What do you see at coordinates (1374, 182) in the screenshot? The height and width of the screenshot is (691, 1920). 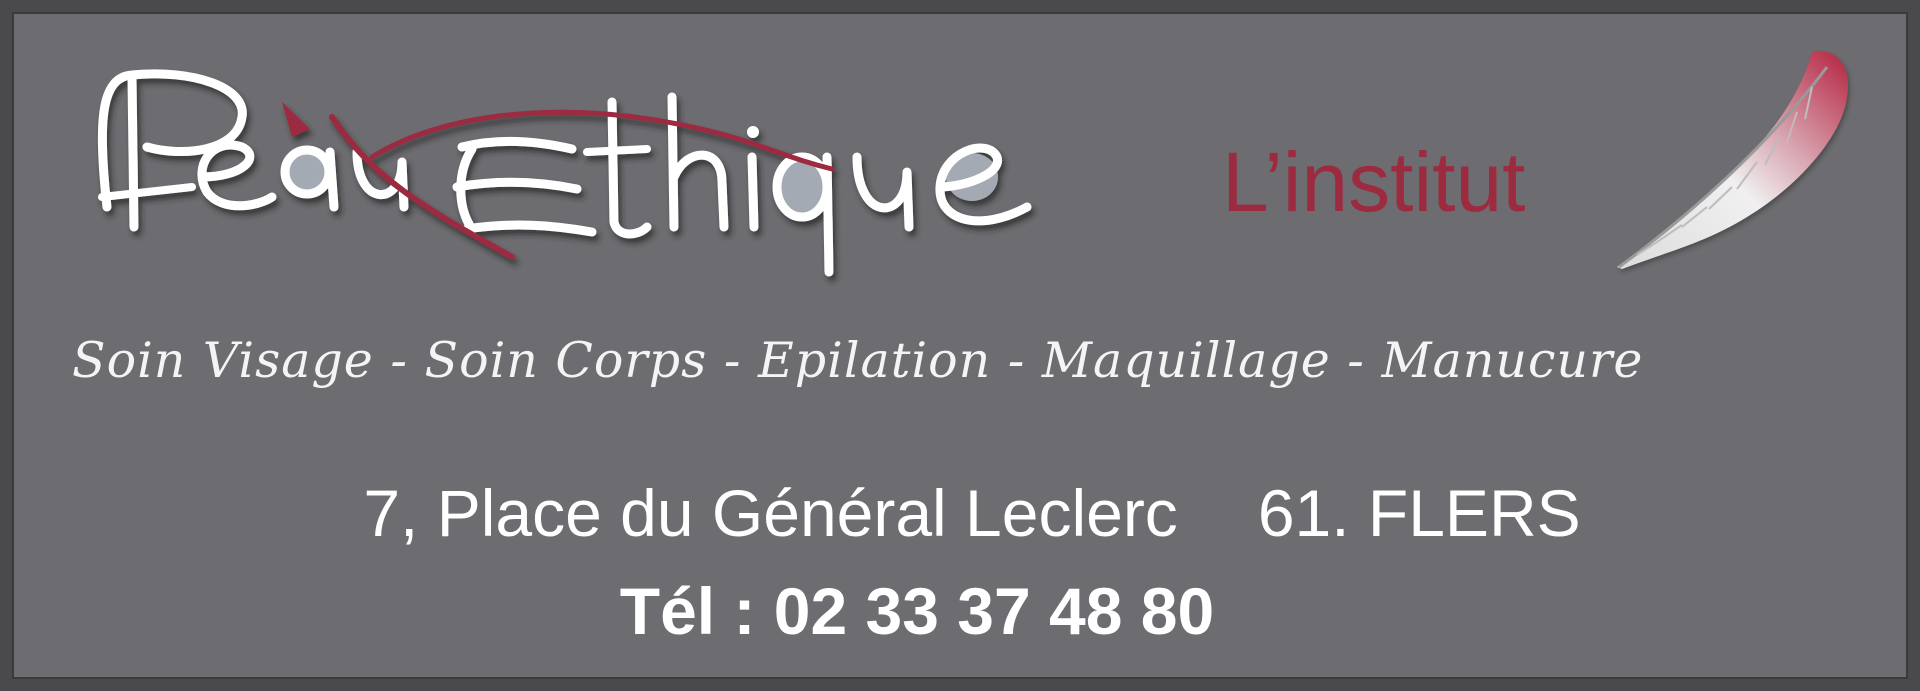 I see `institut-label: L’institut` at bounding box center [1374, 182].